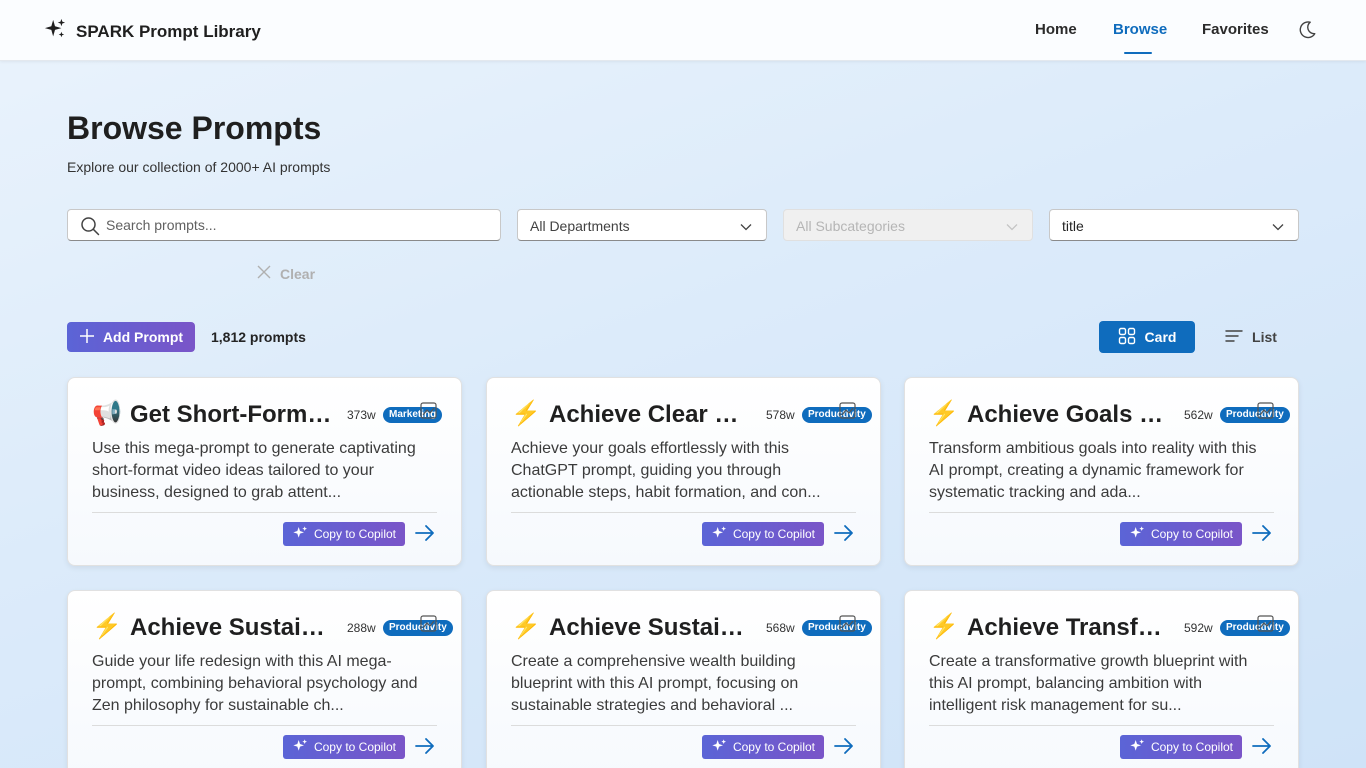 The image size is (1366, 768). I want to click on close-icon, so click(264, 273).